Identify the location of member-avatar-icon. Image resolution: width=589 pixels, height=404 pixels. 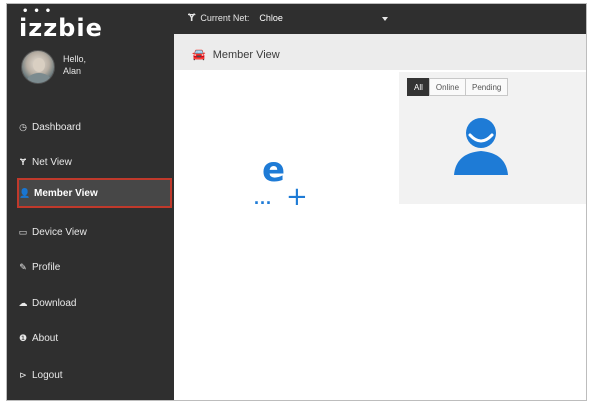
(481, 145).